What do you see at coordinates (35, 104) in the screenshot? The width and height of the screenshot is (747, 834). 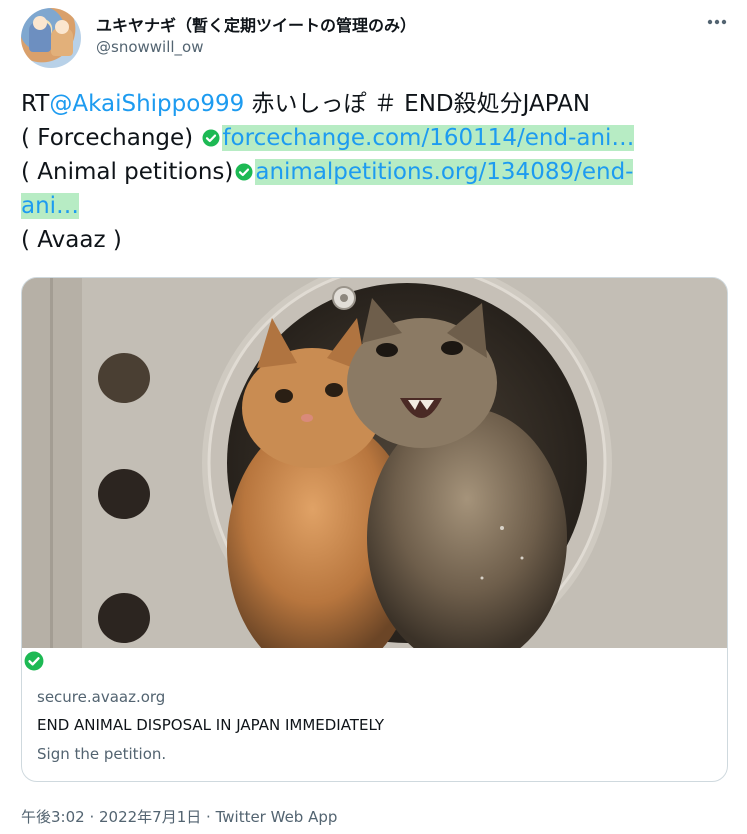 I see `rt-prefix: RT` at bounding box center [35, 104].